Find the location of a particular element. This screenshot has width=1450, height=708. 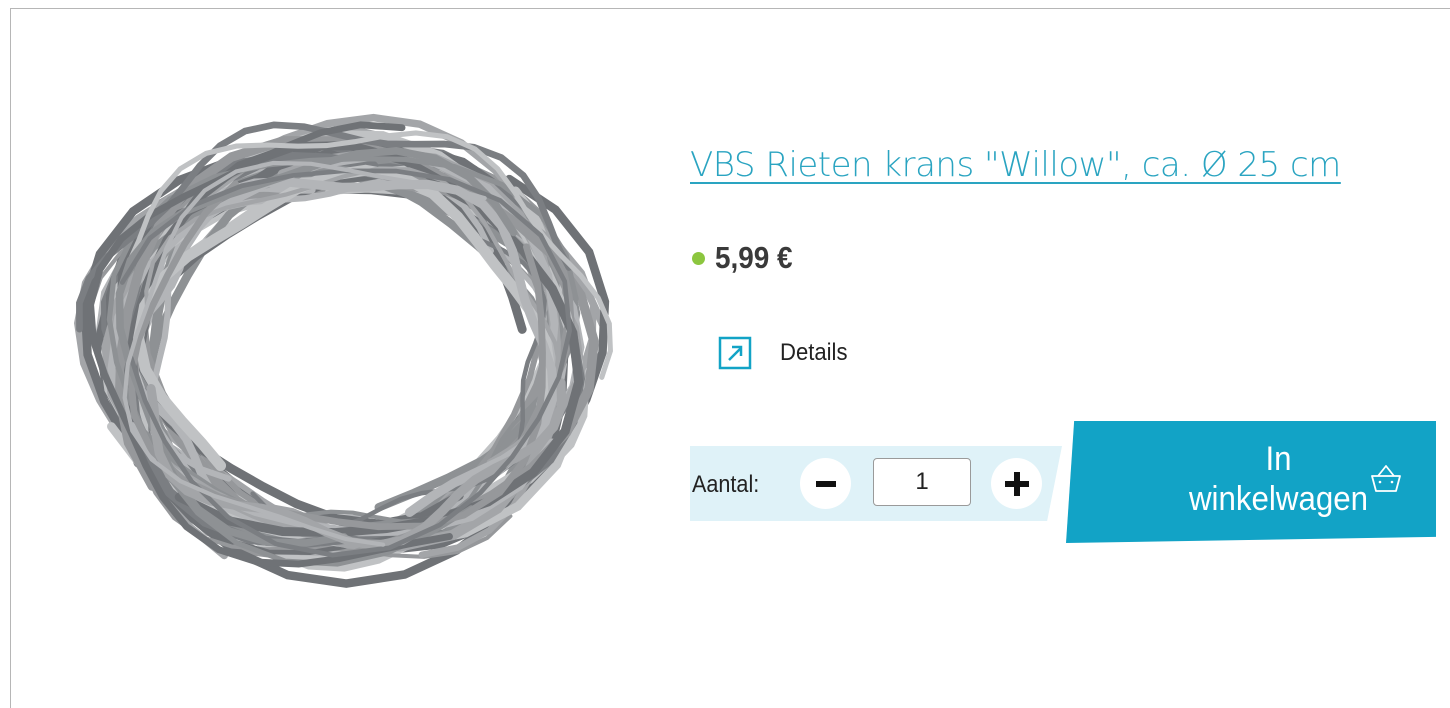

add-to-cart-button: In winkelwagen is located at coordinates (1251, 482).